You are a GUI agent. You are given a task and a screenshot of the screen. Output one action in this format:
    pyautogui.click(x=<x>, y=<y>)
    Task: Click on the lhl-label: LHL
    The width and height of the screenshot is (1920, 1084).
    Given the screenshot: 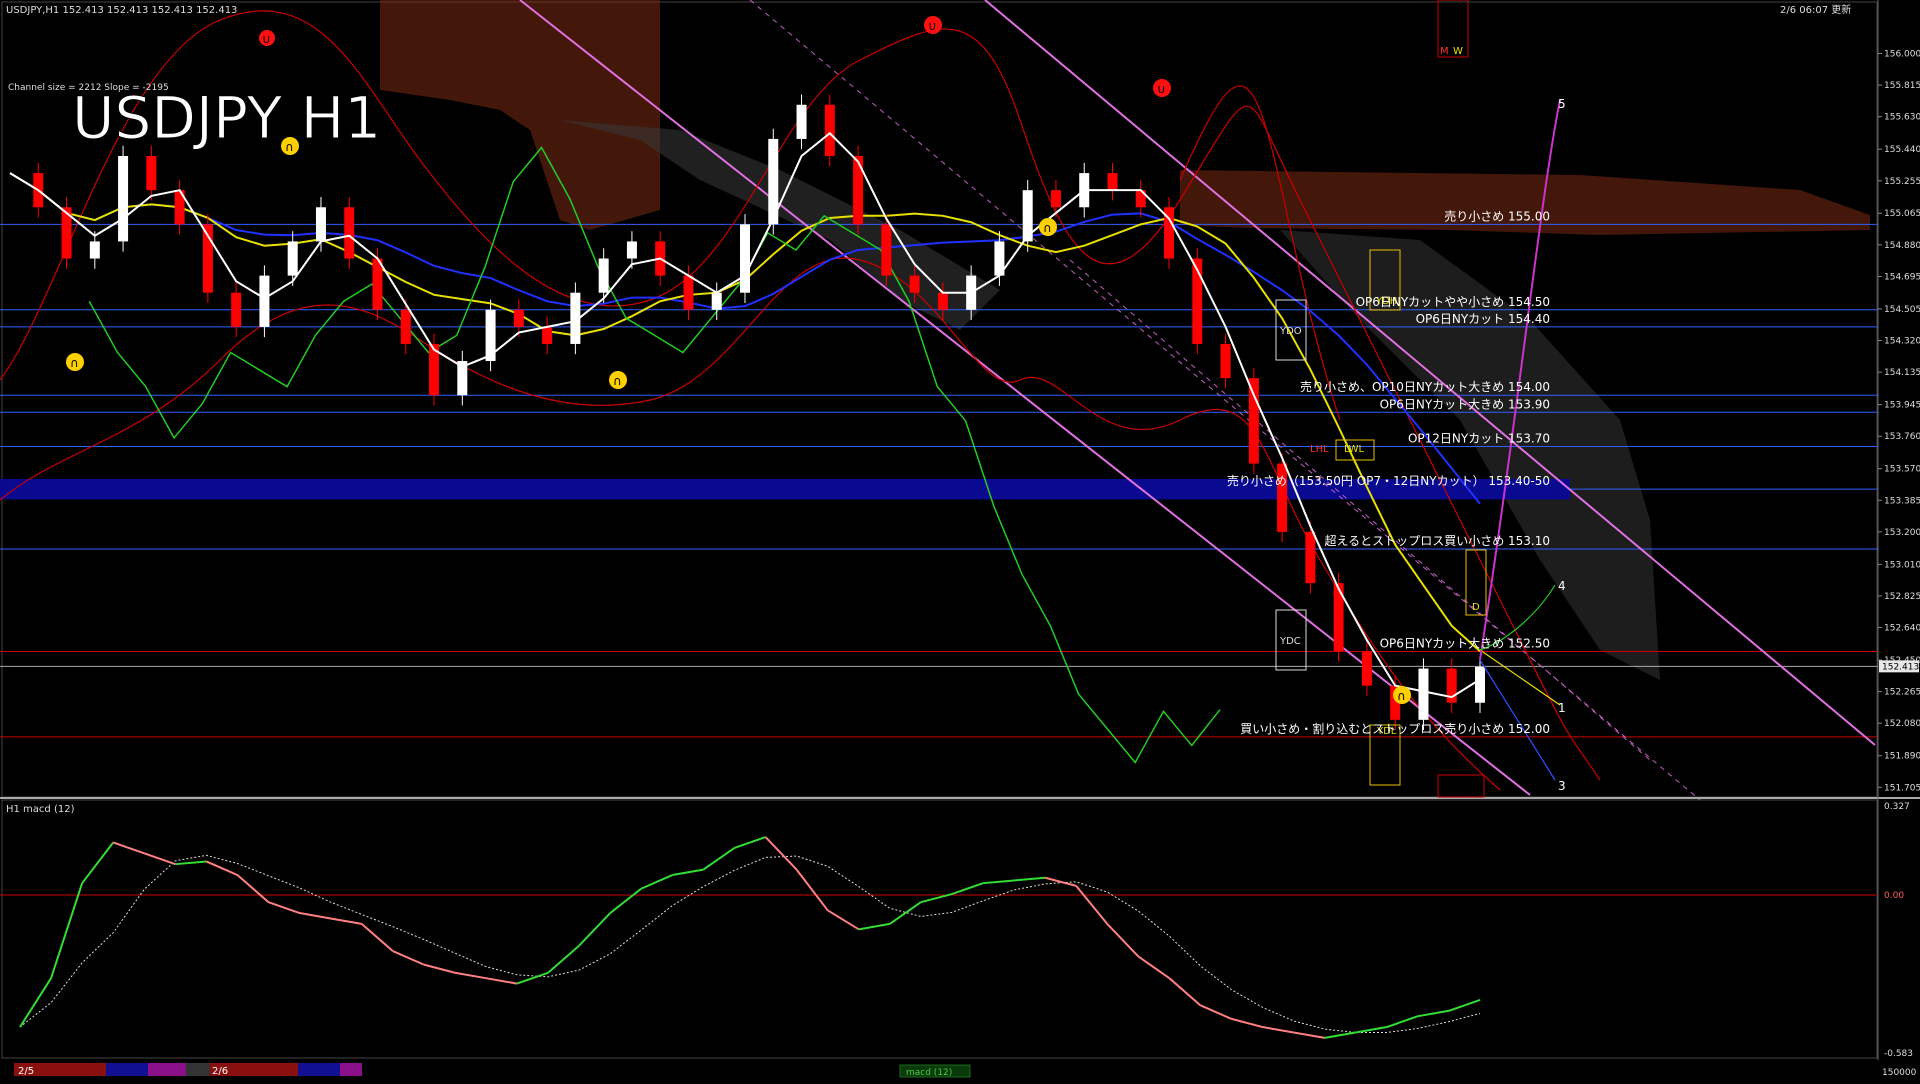 What is the action you would take?
    pyautogui.click(x=1319, y=449)
    